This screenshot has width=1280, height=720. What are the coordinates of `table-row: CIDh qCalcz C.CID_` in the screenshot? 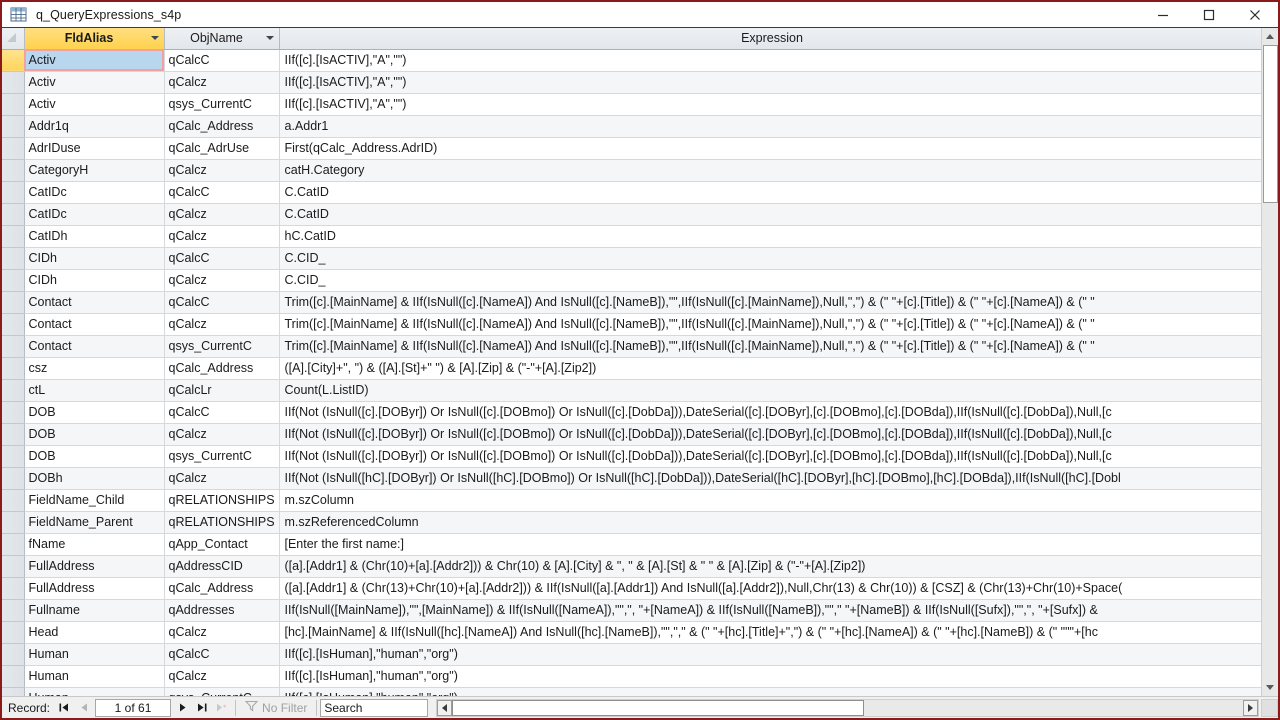 It's located at (631, 280).